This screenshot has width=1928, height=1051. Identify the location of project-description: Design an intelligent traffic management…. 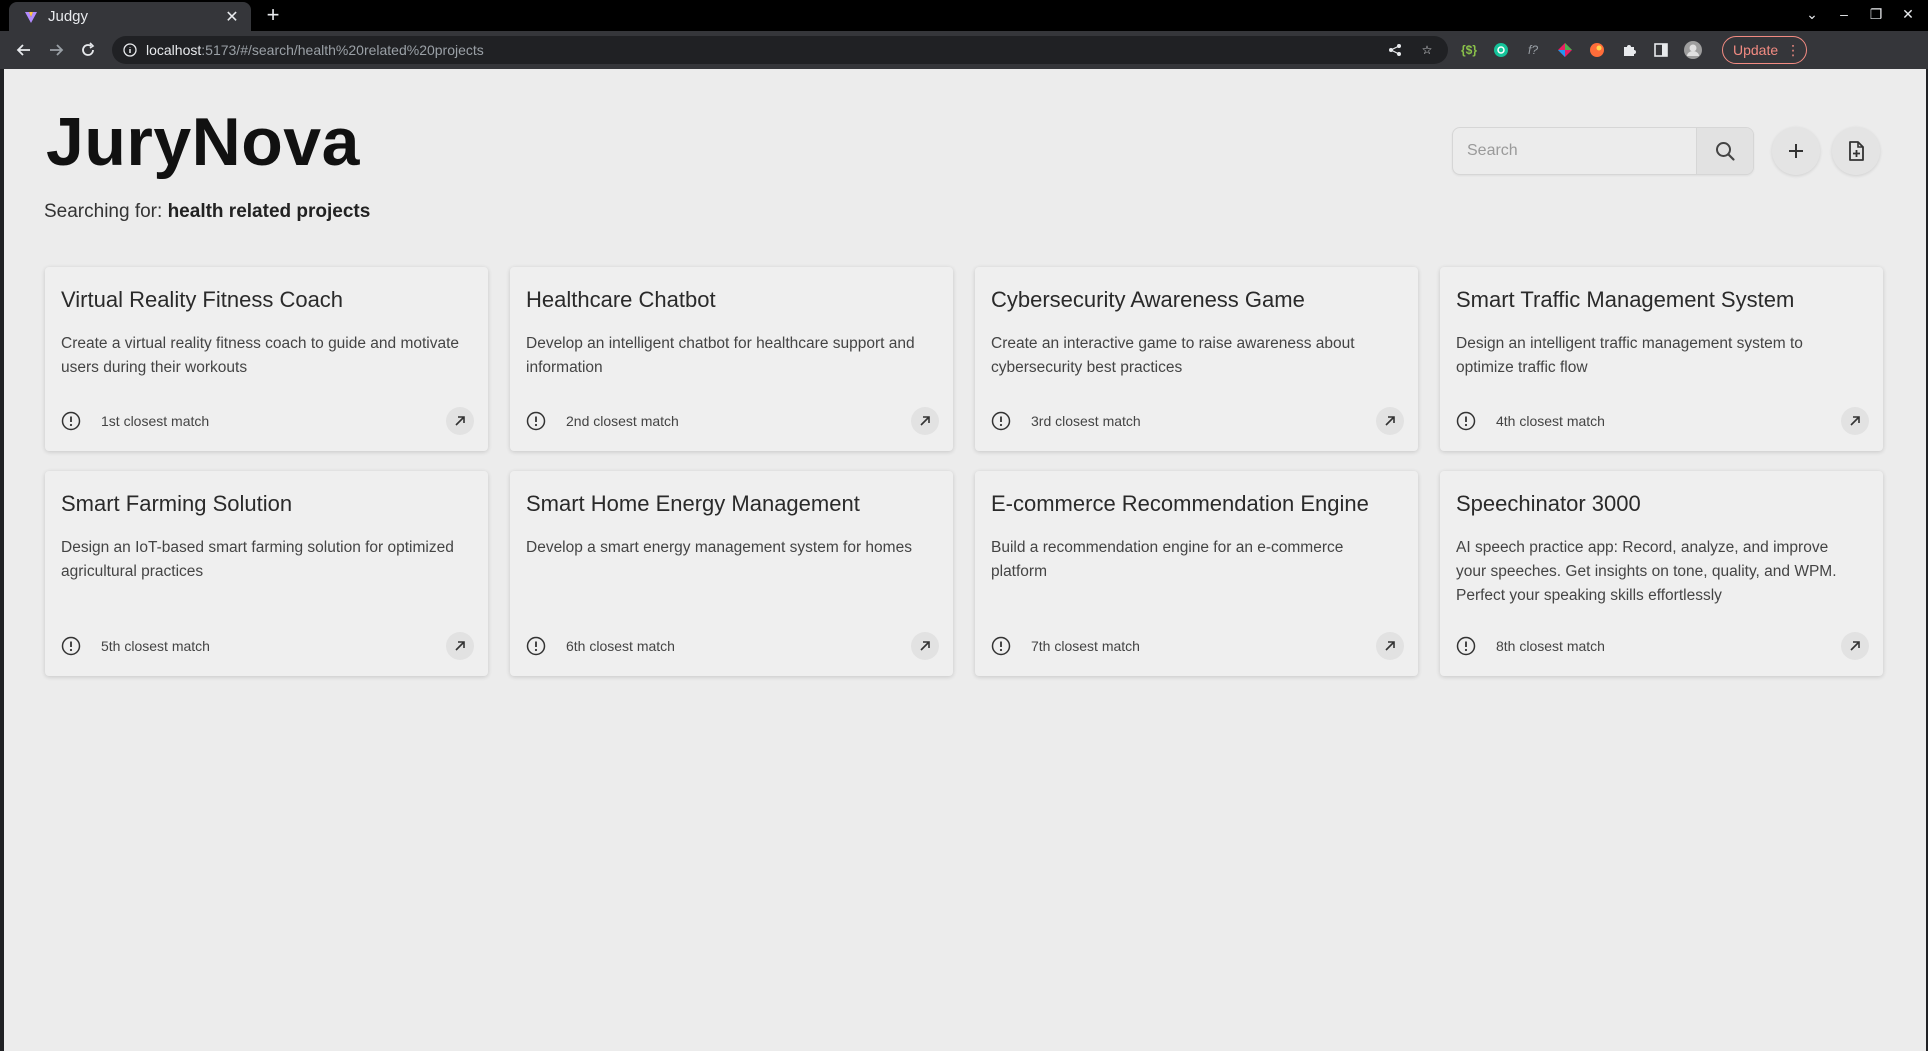
(1629, 355).